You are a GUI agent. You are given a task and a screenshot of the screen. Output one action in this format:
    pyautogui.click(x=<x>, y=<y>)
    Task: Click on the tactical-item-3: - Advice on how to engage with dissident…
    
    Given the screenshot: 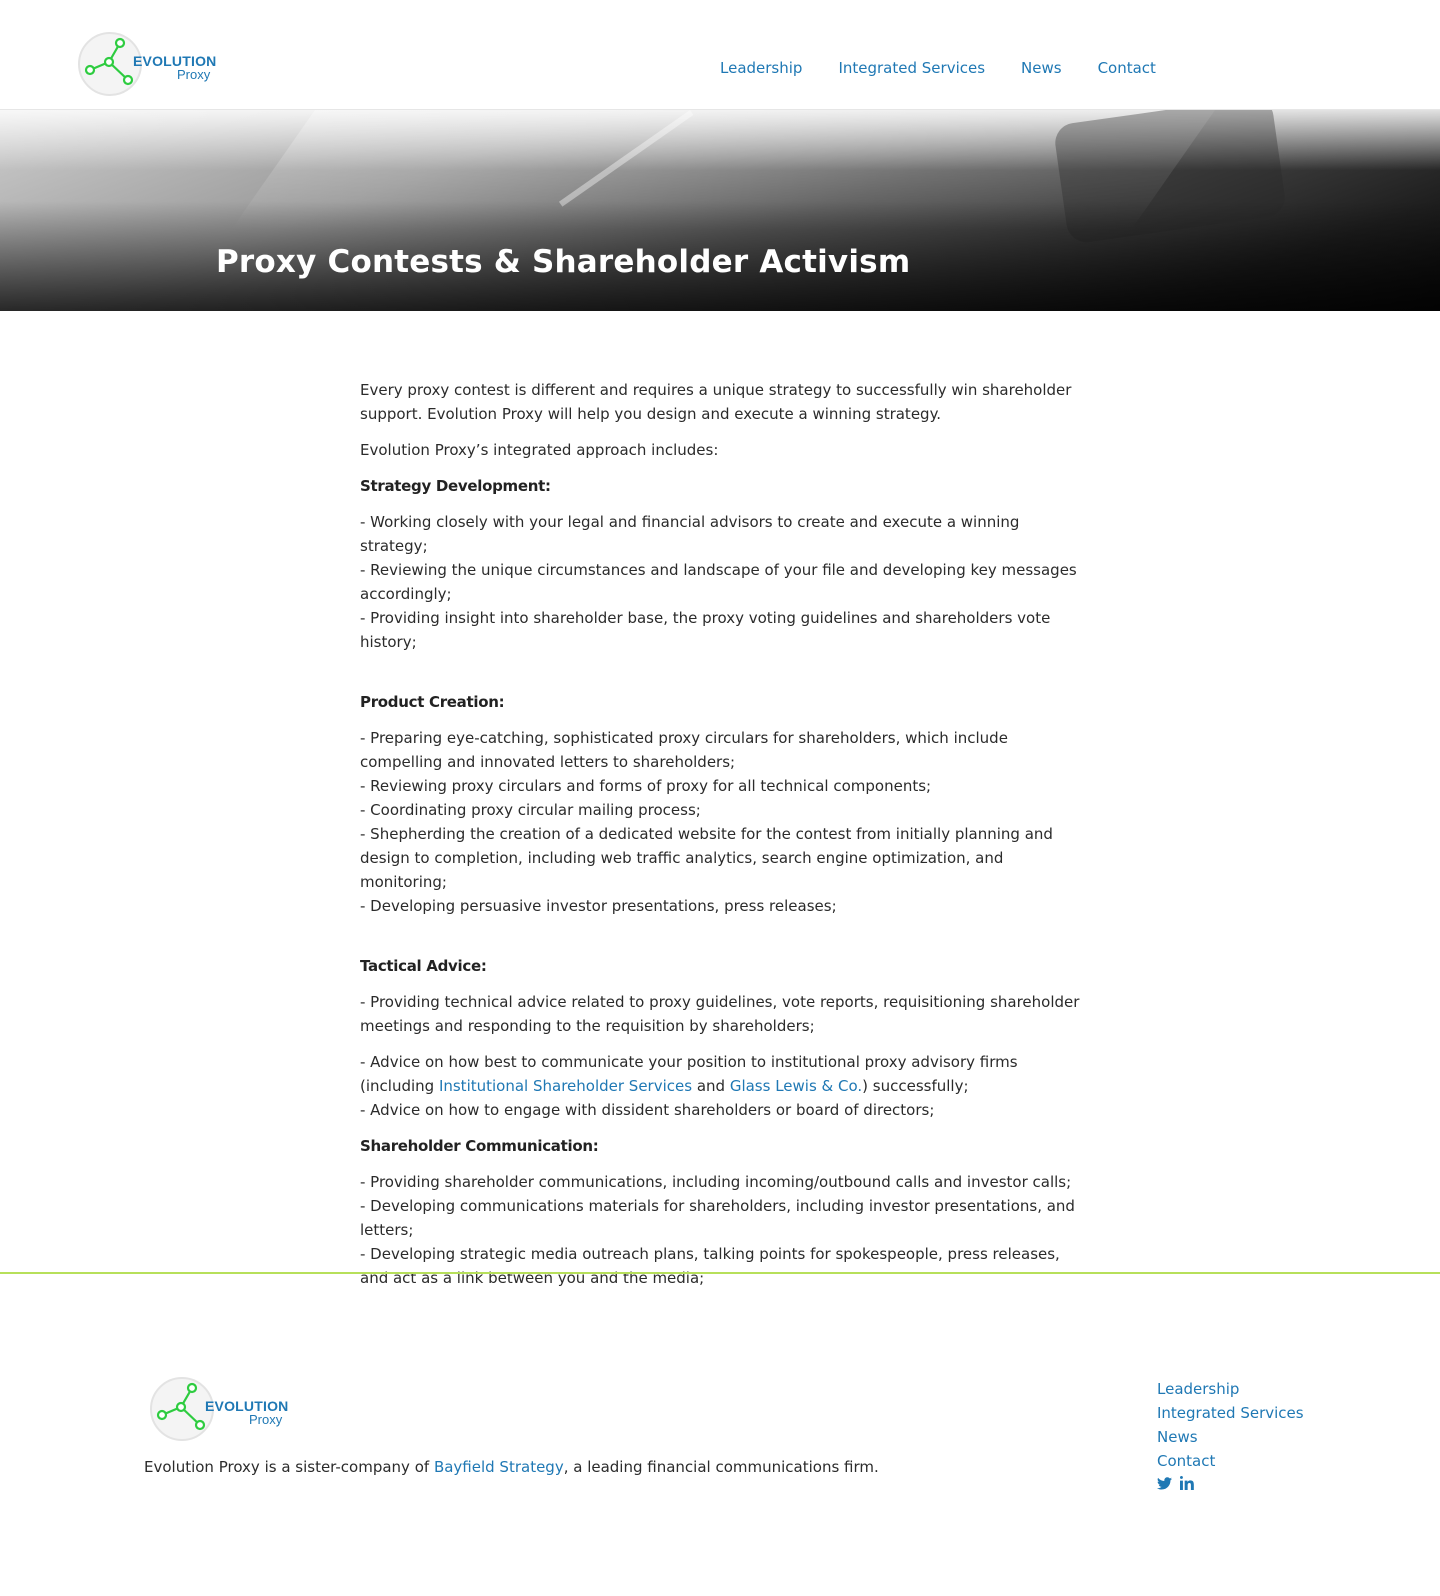 What is the action you would take?
    pyautogui.click(x=647, y=1110)
    